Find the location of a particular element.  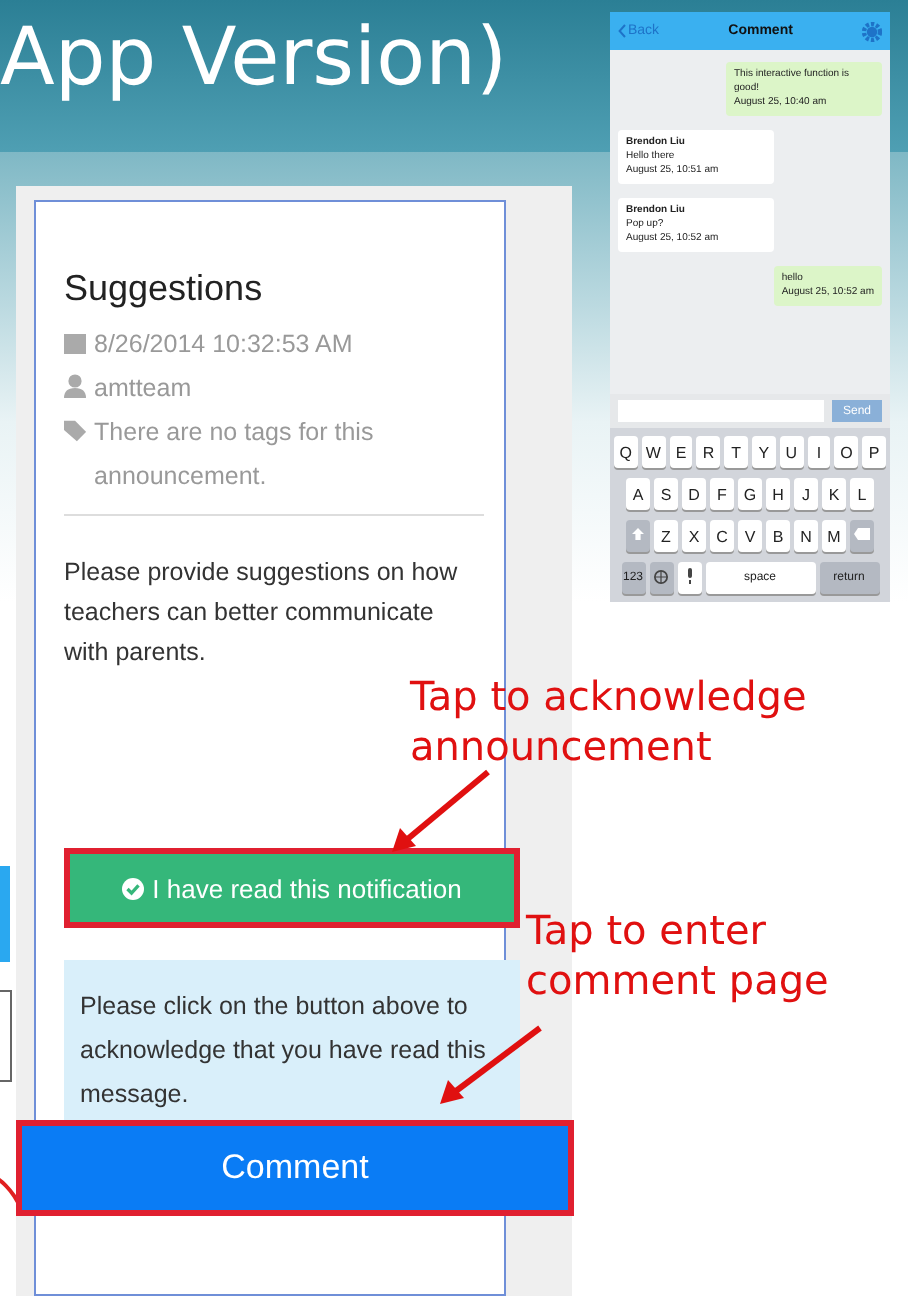

shift-icon is located at coordinates (638, 534).